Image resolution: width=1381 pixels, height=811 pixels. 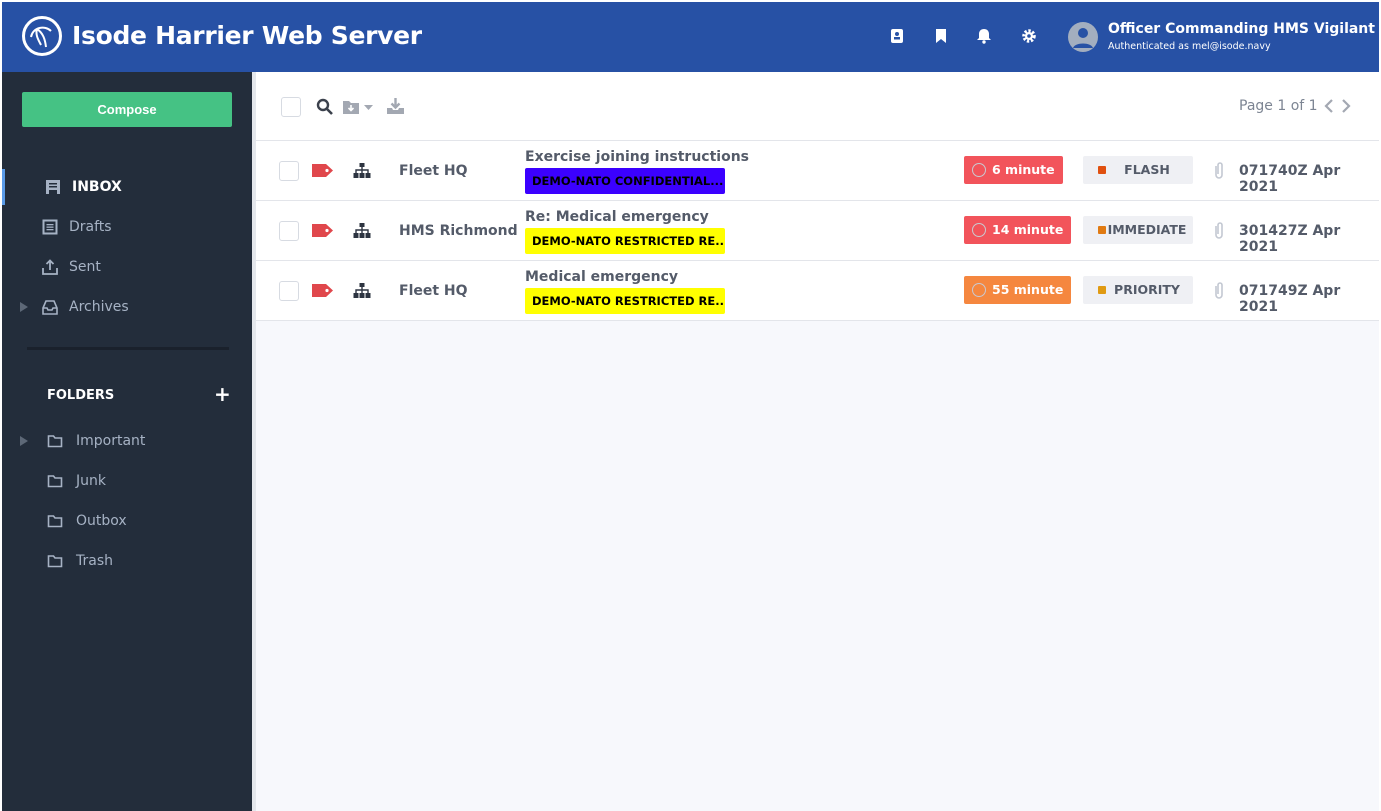 What do you see at coordinates (127, 267) in the screenshot?
I see `sidebar-item-sent: Sent` at bounding box center [127, 267].